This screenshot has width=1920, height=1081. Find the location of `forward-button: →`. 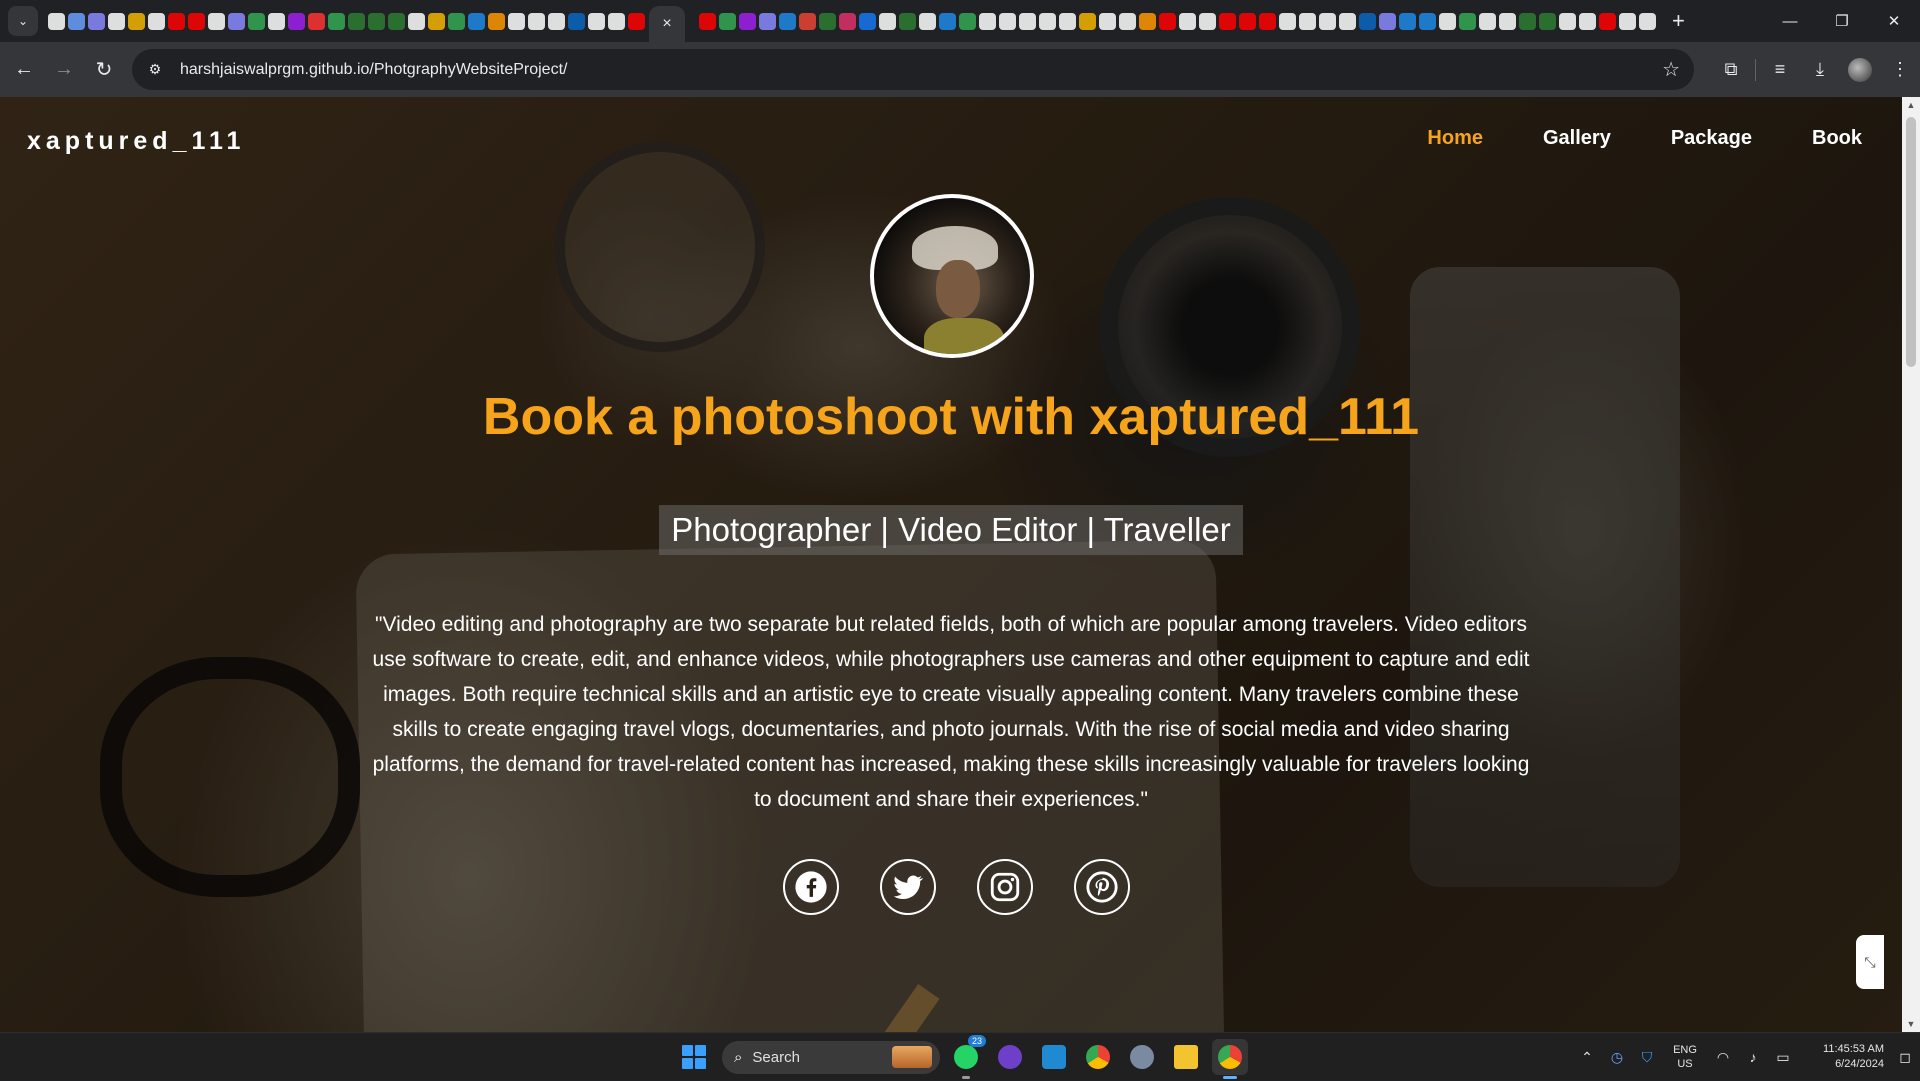

forward-button: → is located at coordinates (64, 70).